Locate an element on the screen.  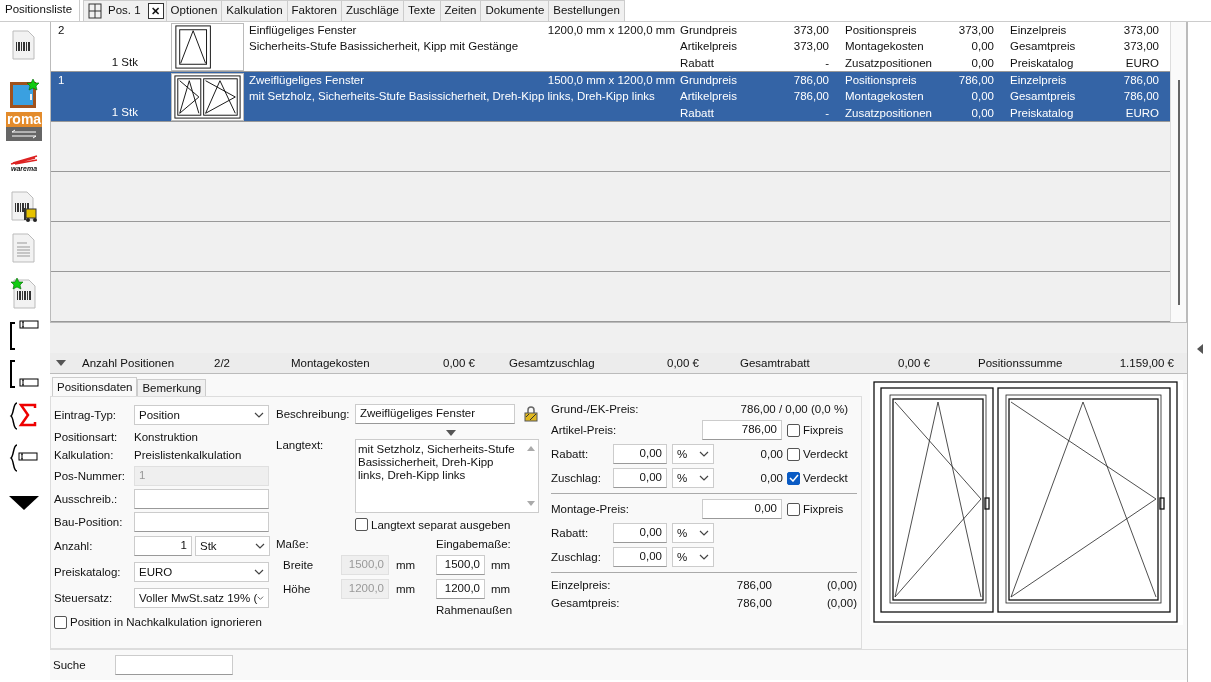
search-label: Suche is located at coordinates (69, 665).